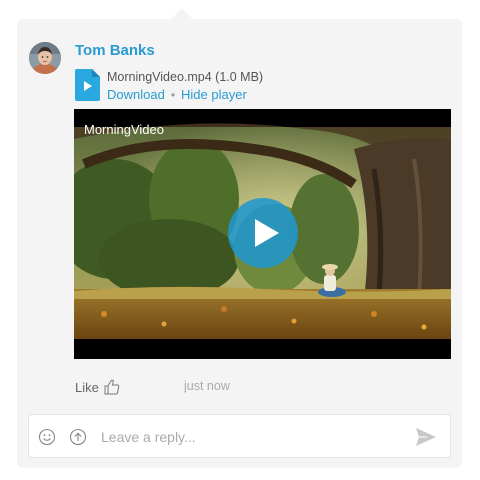 This screenshot has width=480, height=480. I want to click on upload-button, so click(78, 437).